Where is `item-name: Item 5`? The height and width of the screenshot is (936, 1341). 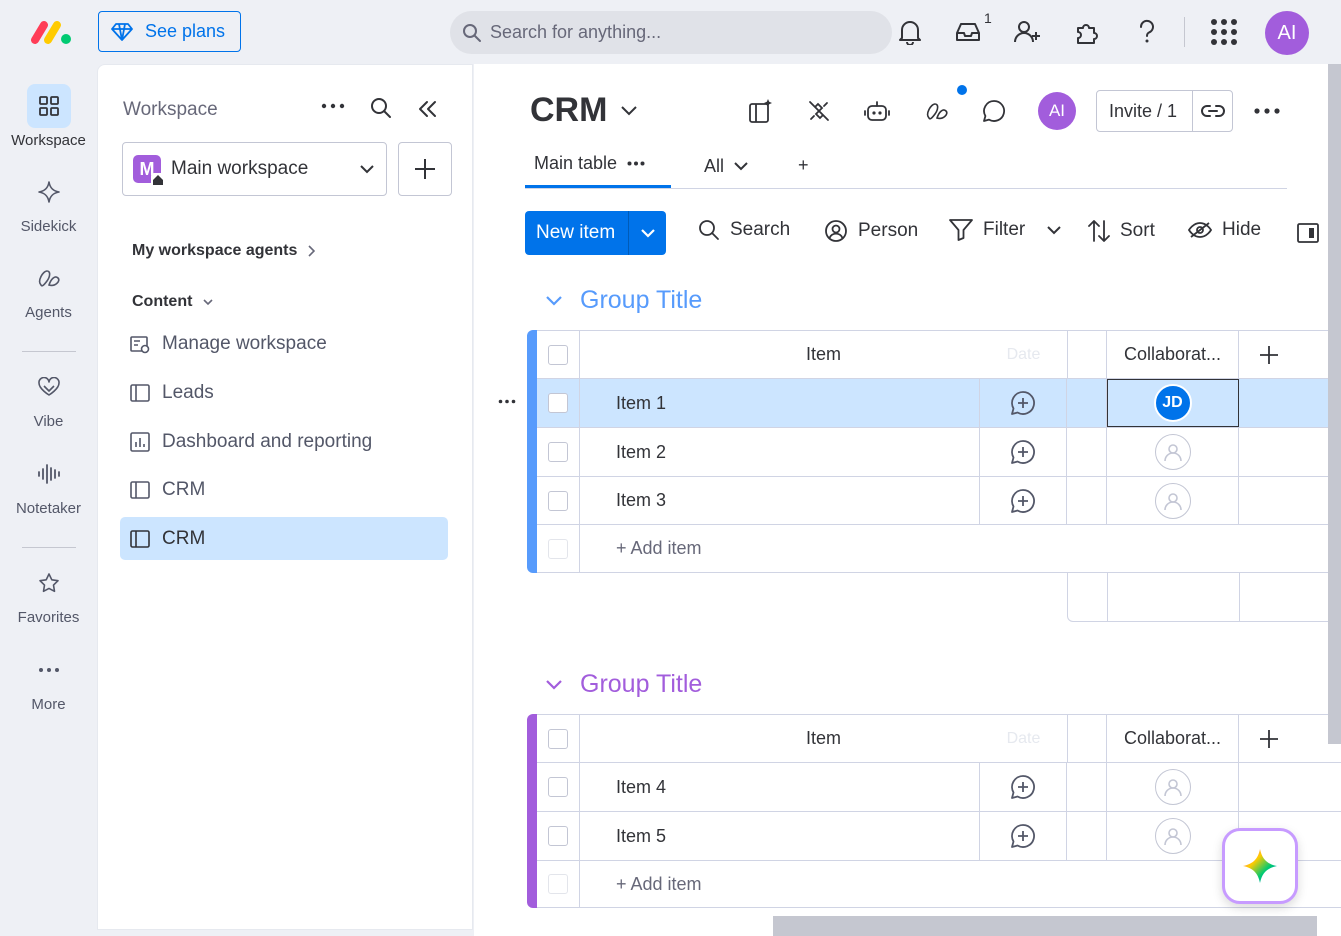 item-name: Item 5 is located at coordinates (623, 836).